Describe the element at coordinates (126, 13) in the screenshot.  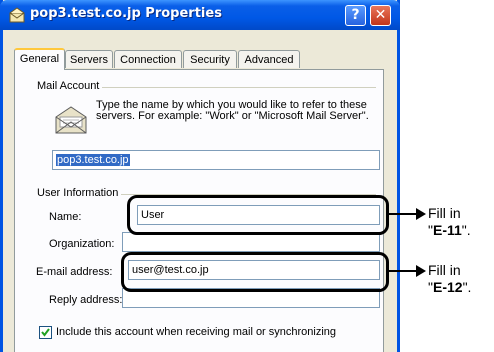
I see `window-title: pop3.test.co.jp Properties` at that location.